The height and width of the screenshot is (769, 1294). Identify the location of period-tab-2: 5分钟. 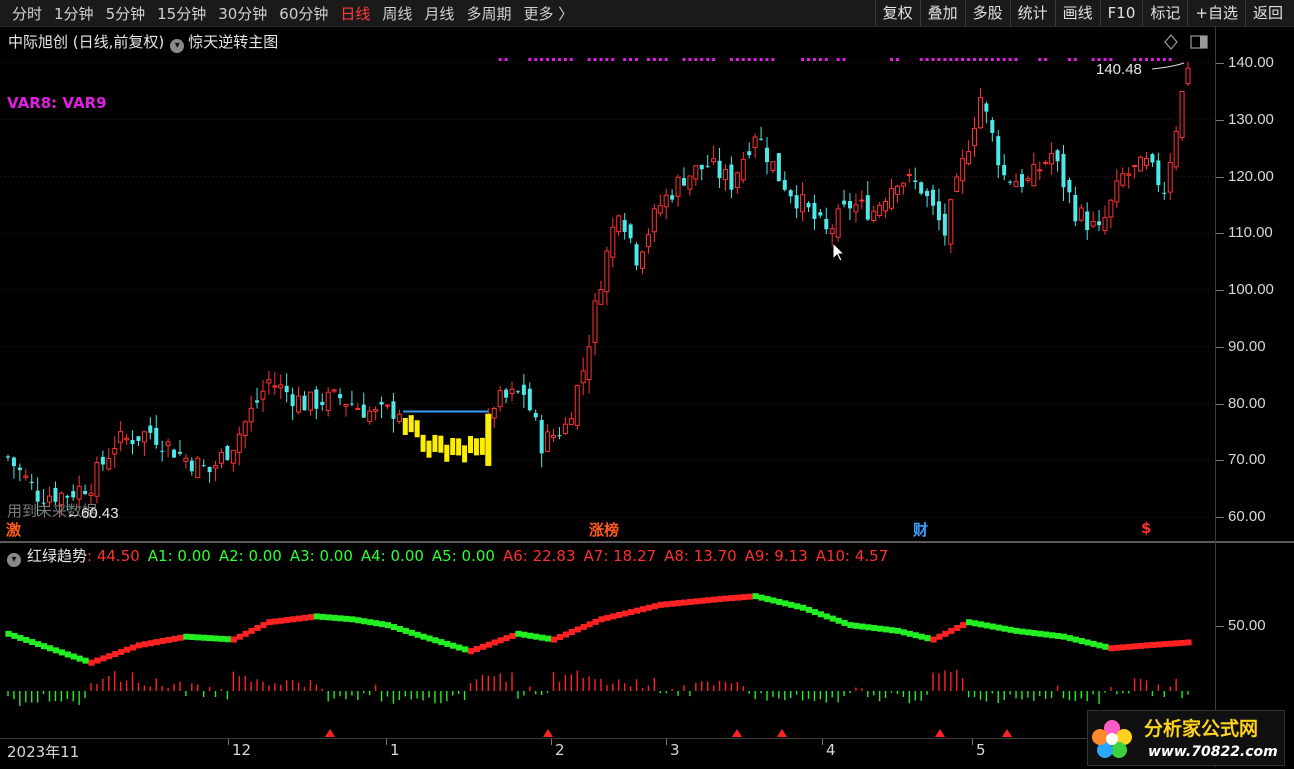
(126, 13).